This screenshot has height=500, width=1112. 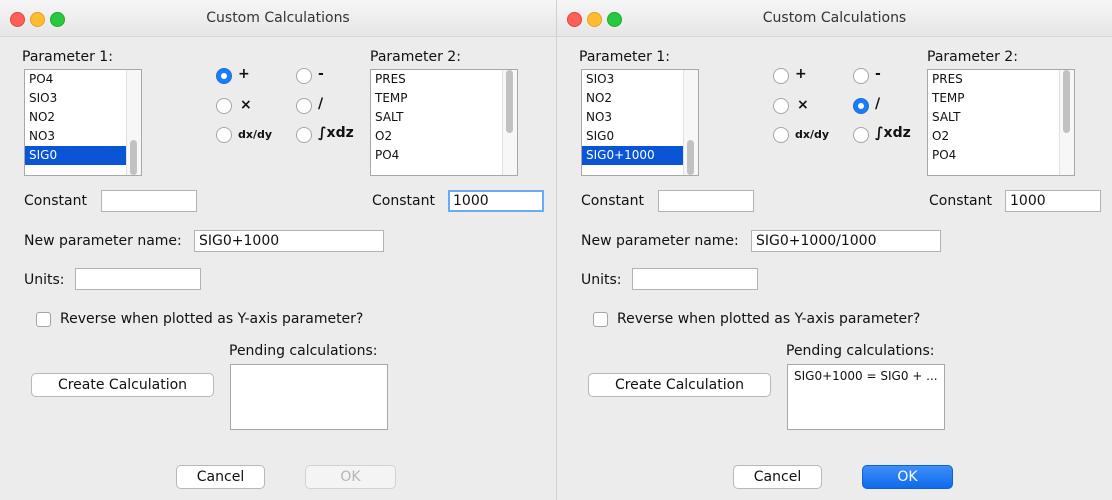 I want to click on parameter-1-list: SIO3 NO2 NO3 SIG0 SIG0+1000, so click(x=640, y=122).